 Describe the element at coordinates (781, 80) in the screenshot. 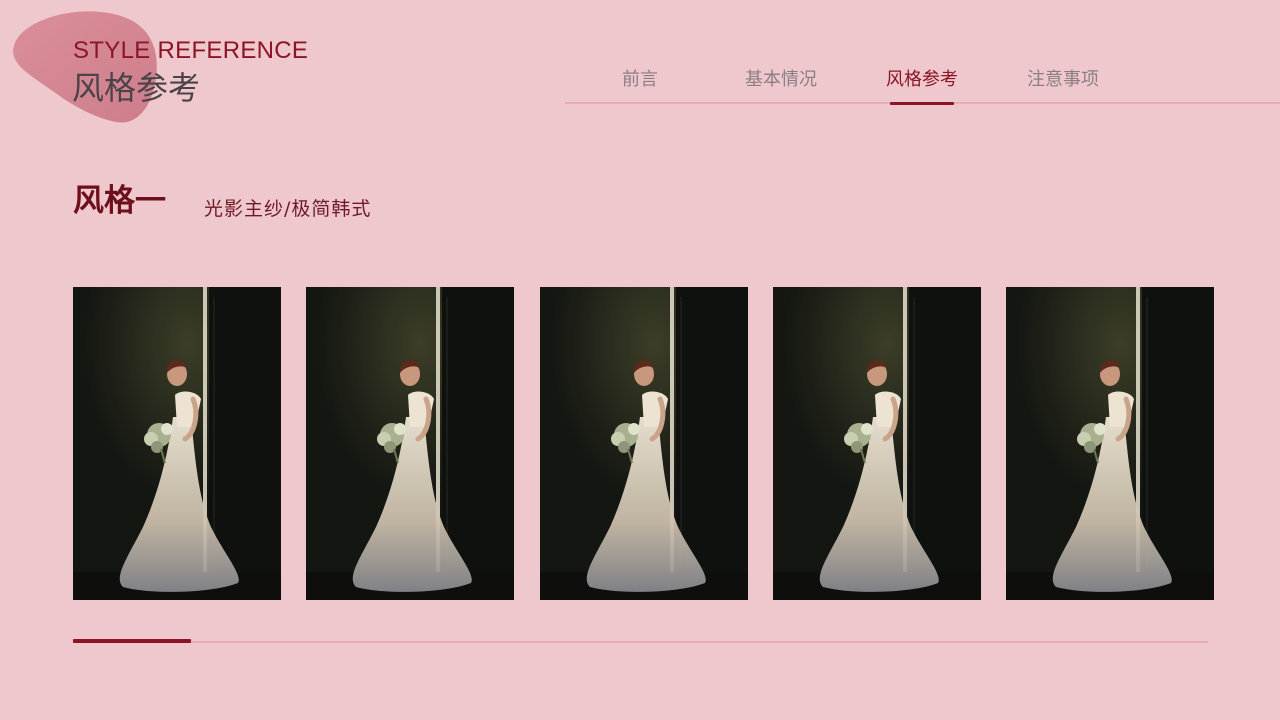

I see `nav-item-basic-info: 基本情况` at that location.